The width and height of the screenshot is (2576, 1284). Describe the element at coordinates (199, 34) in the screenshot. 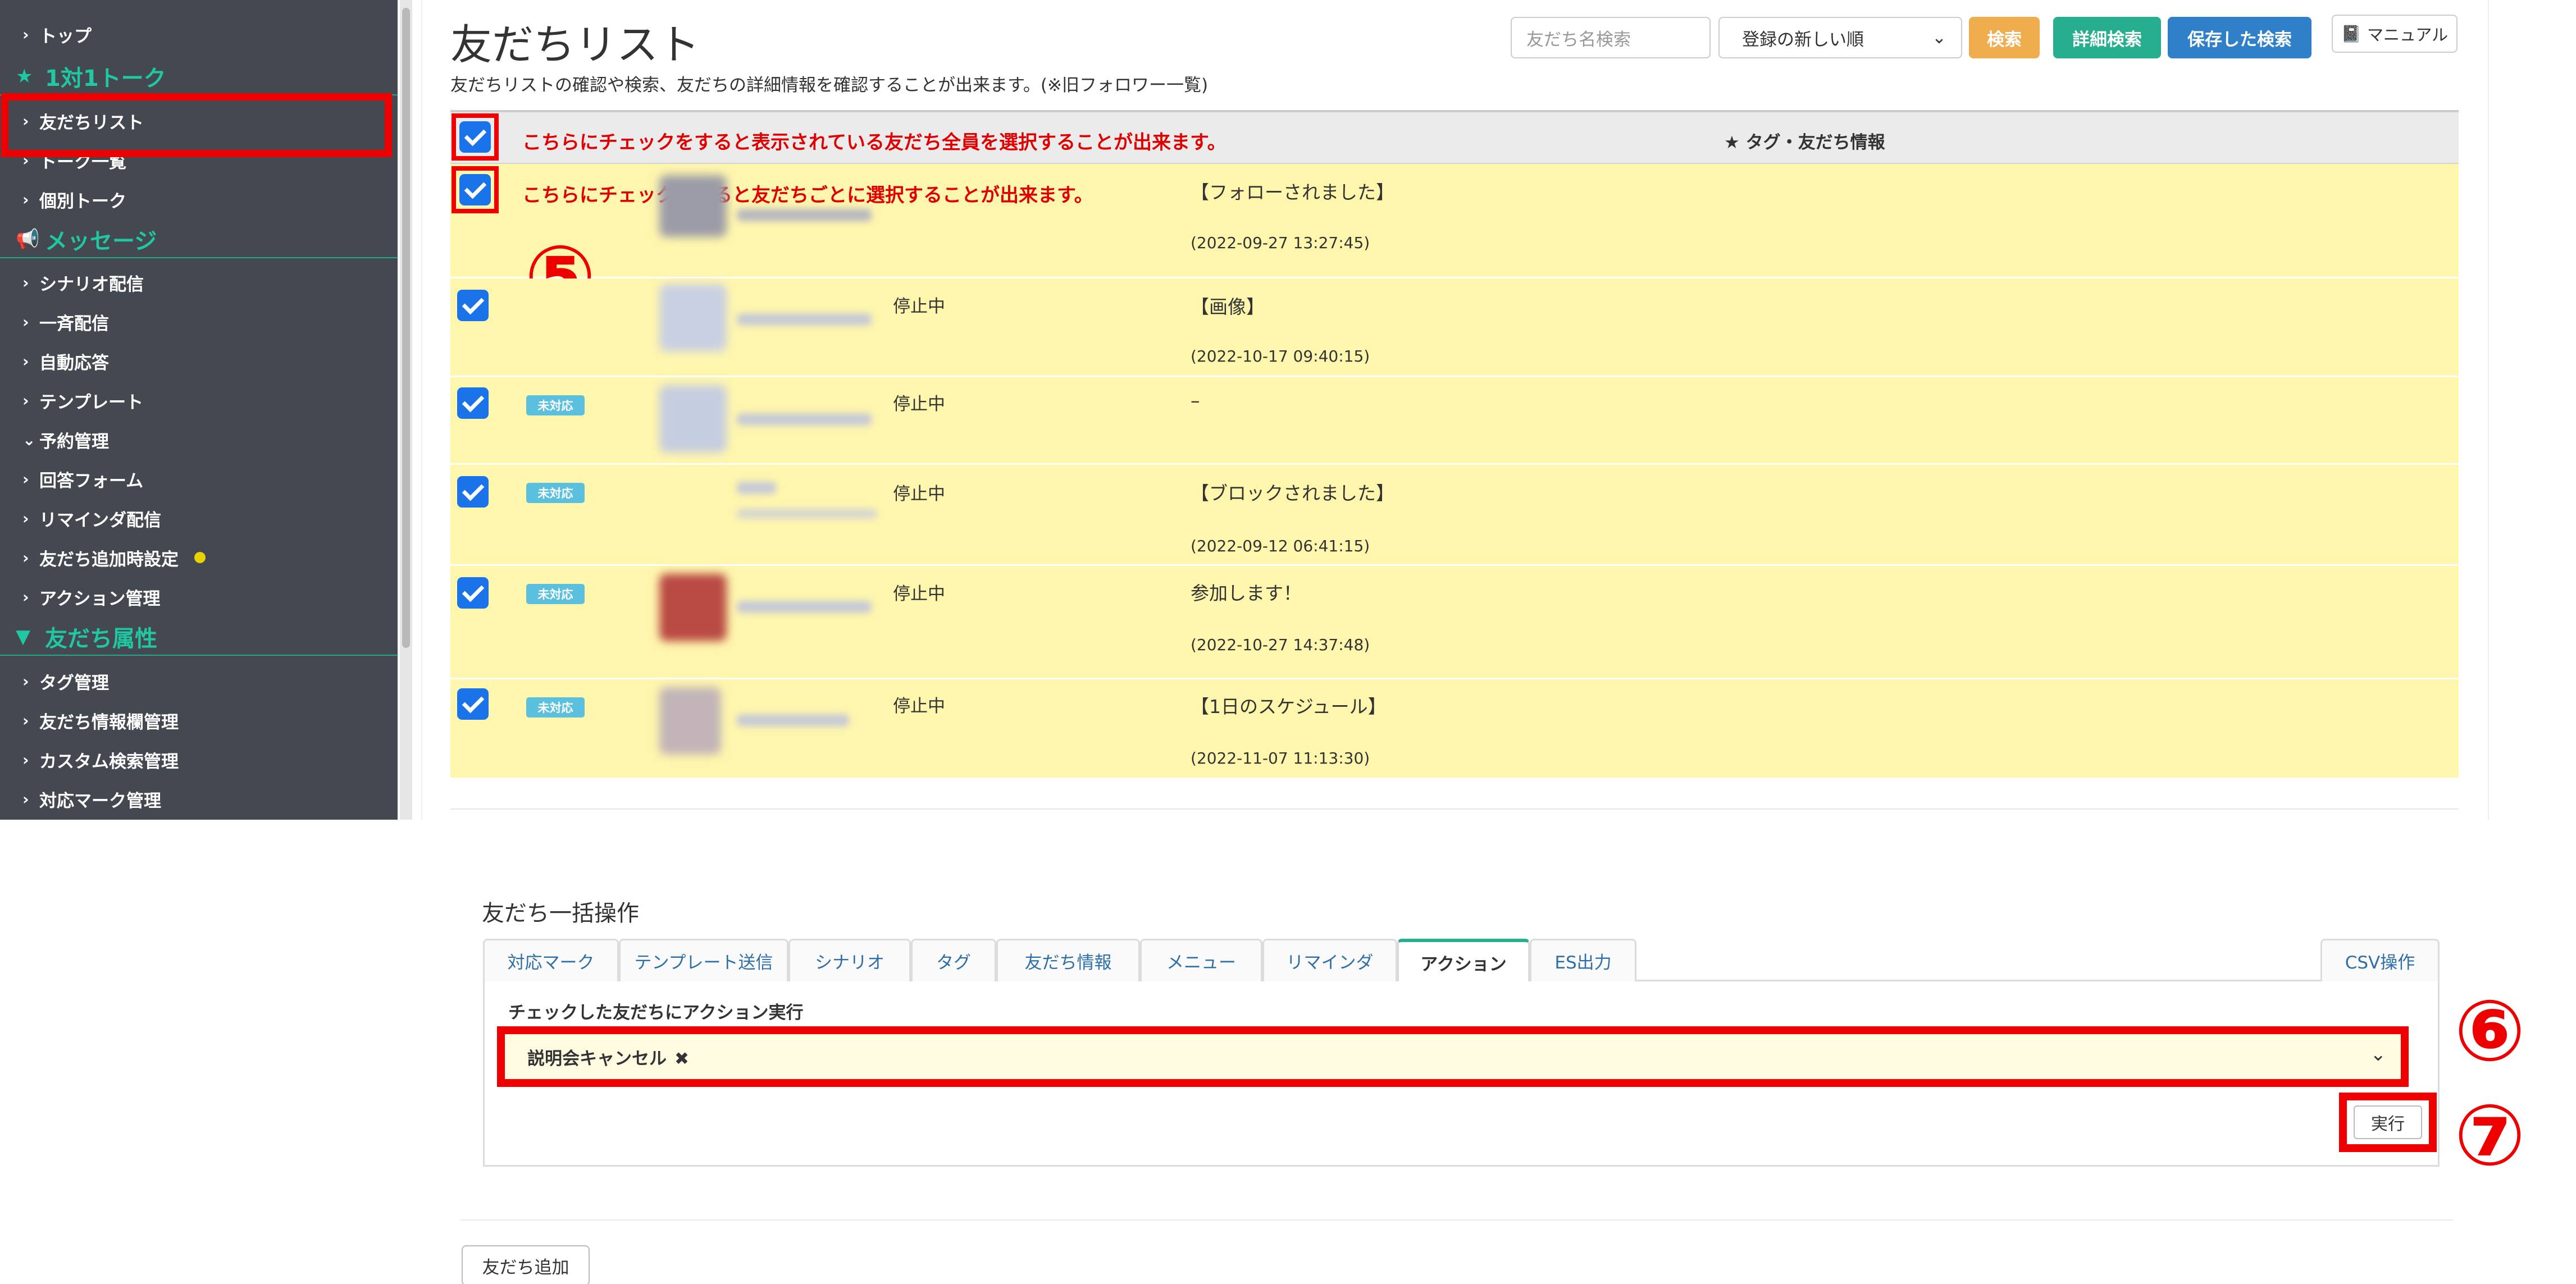

I see `sidebar-item-top: › トップ` at that location.